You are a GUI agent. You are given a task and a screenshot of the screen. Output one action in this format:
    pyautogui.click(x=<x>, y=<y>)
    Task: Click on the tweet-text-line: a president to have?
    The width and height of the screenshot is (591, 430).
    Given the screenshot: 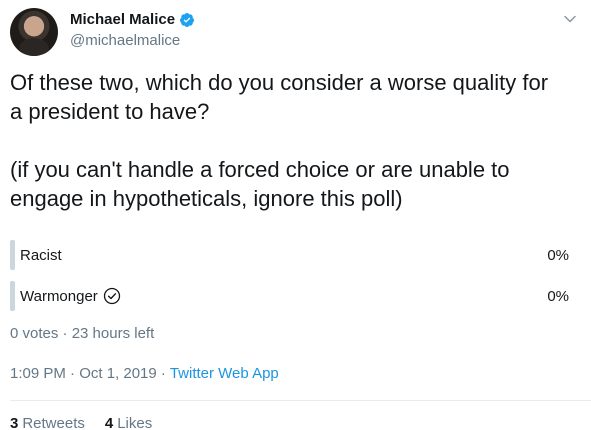 What is the action you would take?
    pyautogui.click(x=110, y=111)
    